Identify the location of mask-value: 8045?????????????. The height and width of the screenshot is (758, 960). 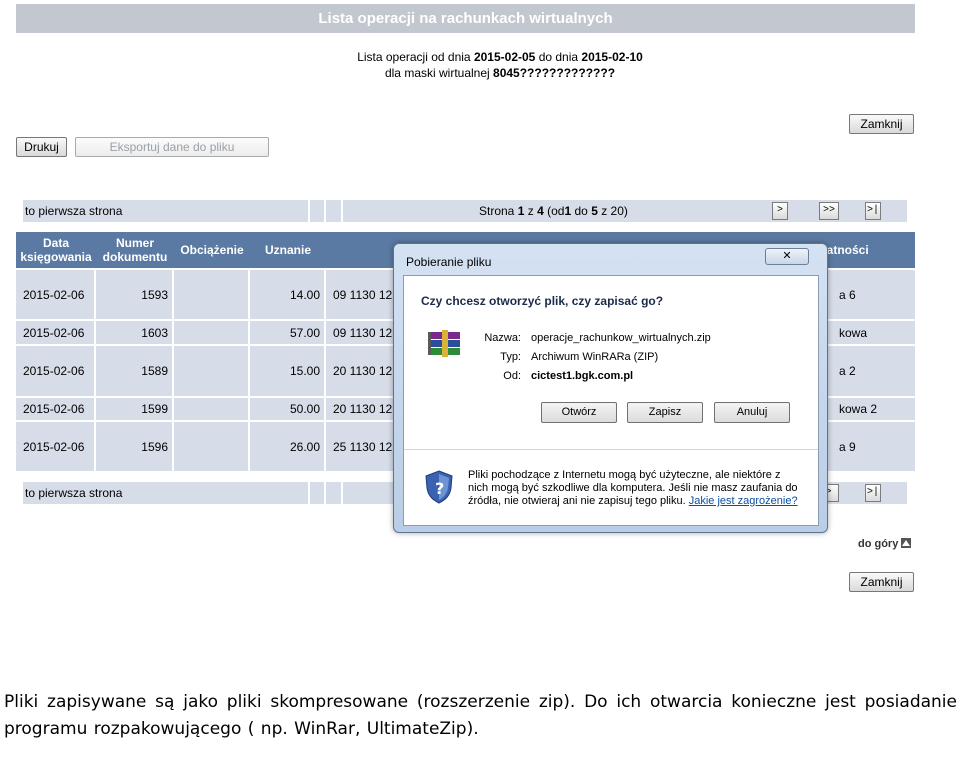
(554, 73).